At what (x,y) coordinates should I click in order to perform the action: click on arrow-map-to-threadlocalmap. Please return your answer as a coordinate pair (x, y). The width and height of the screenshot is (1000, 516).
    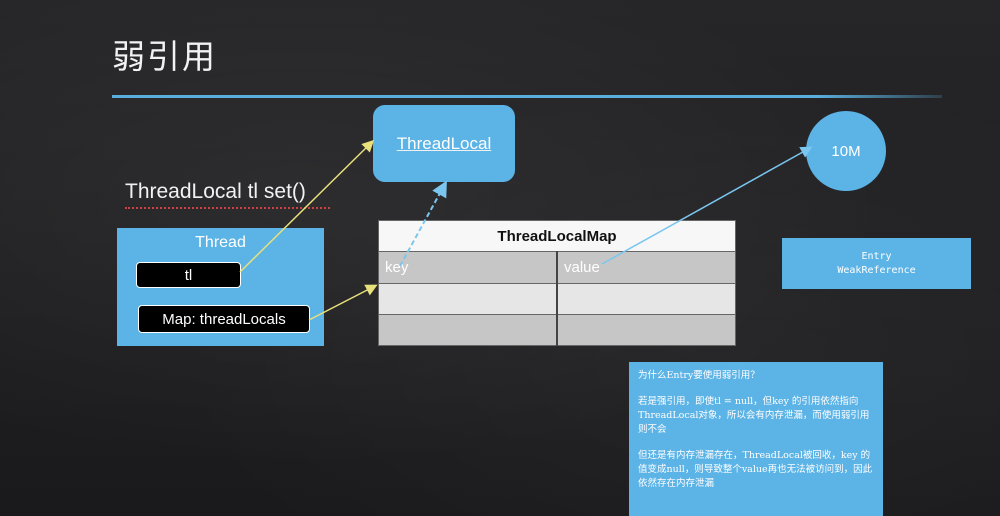
    Looking at the image, I should click on (343, 302).